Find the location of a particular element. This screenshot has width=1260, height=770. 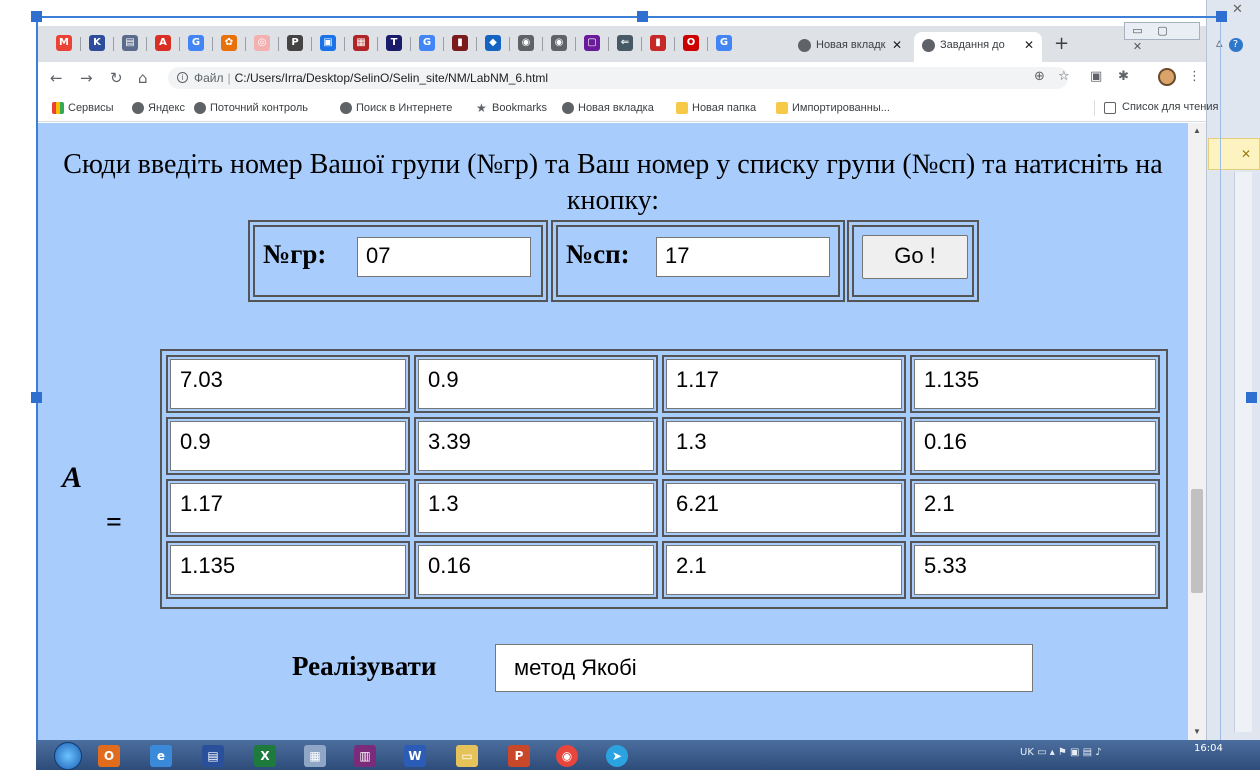

matrix-cell-input: 3.39 is located at coordinates (536, 446).